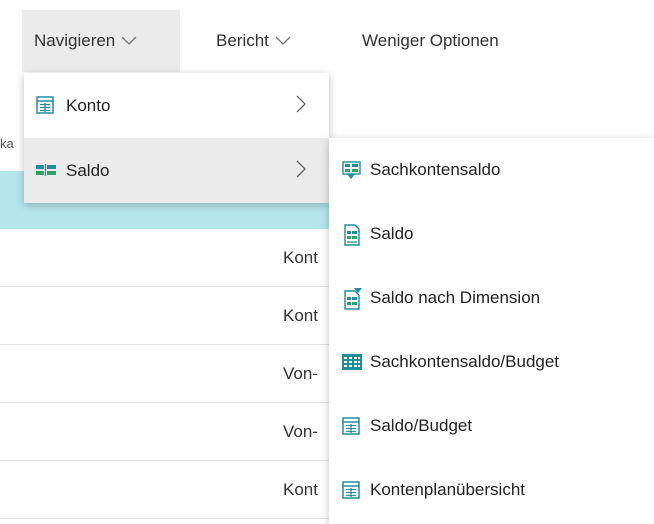 Image resolution: width=654 pixels, height=524 pixels. What do you see at coordinates (491, 426) in the screenshot?
I see `submenu-item-saldo-budget: Saldo/Budget` at bounding box center [491, 426].